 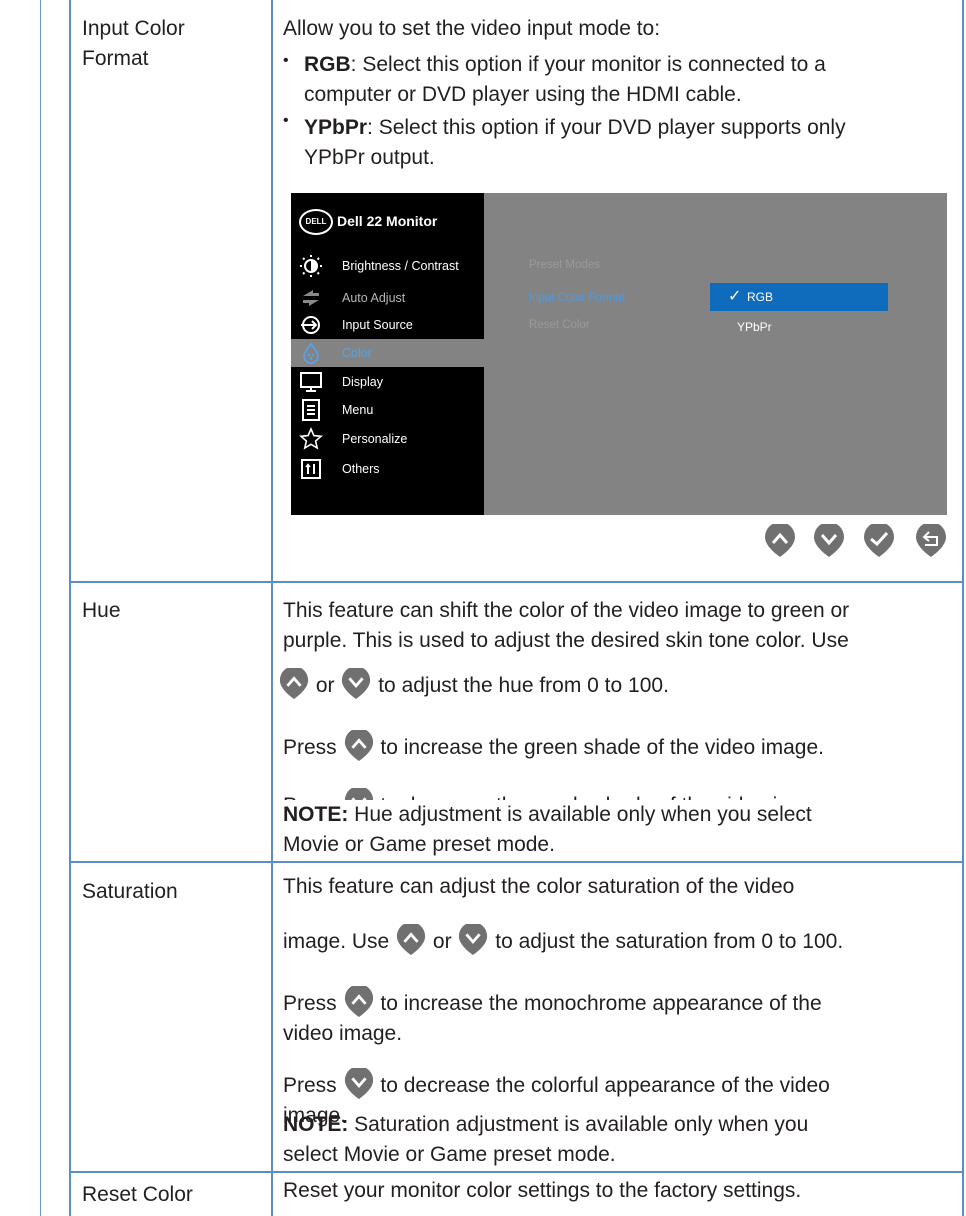 What do you see at coordinates (829, 541) in the screenshot?
I see `down-button` at bounding box center [829, 541].